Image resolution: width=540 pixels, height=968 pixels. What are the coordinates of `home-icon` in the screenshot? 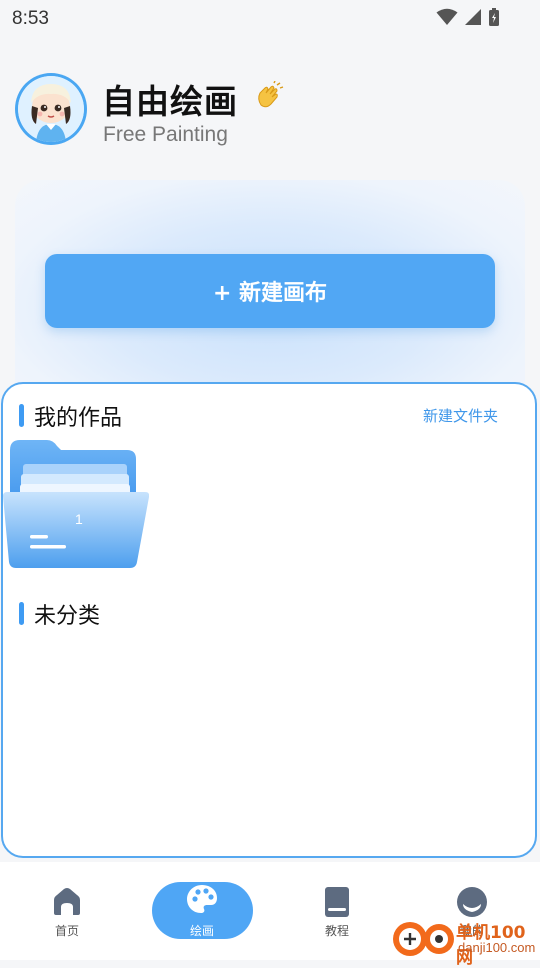 It's located at (67, 901).